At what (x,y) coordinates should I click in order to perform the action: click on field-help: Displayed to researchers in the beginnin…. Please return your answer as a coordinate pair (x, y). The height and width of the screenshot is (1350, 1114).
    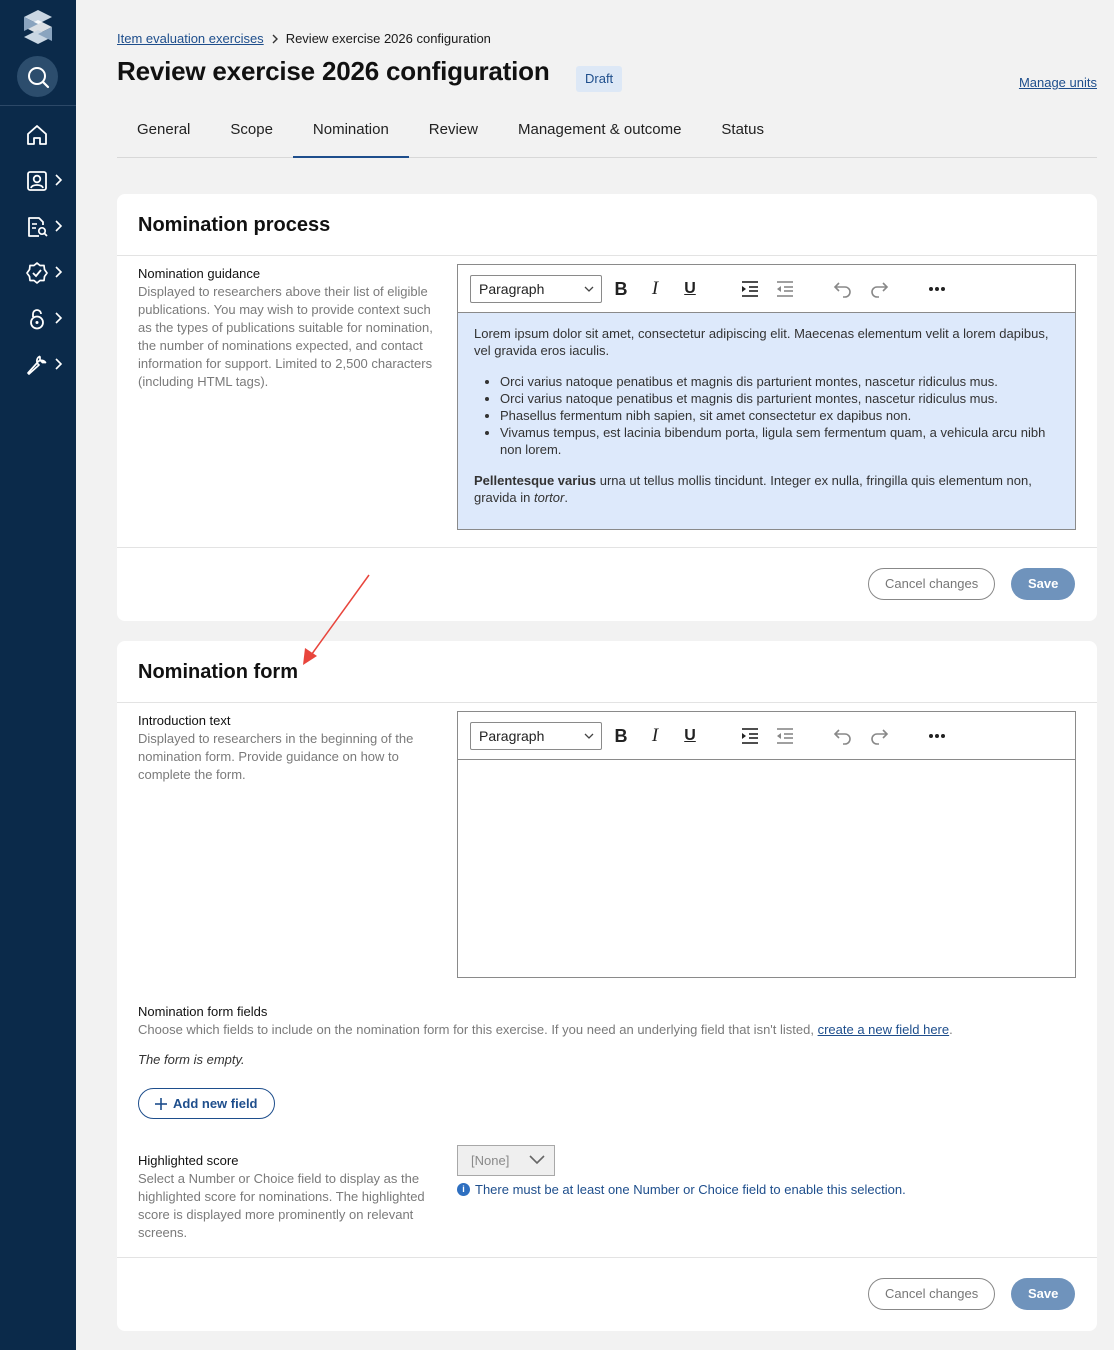
    Looking at the image, I should click on (276, 756).